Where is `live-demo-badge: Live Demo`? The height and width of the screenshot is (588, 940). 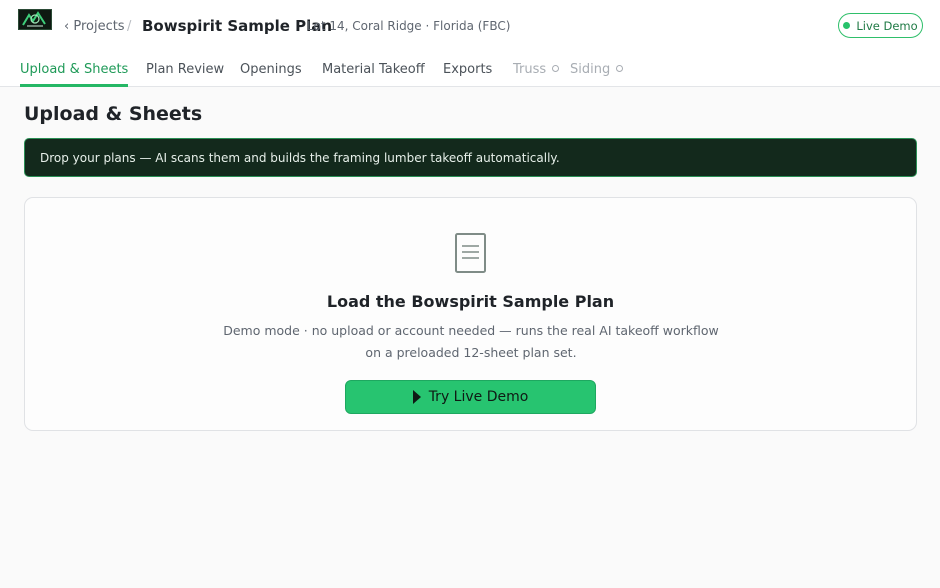 live-demo-badge: Live Demo is located at coordinates (880, 25).